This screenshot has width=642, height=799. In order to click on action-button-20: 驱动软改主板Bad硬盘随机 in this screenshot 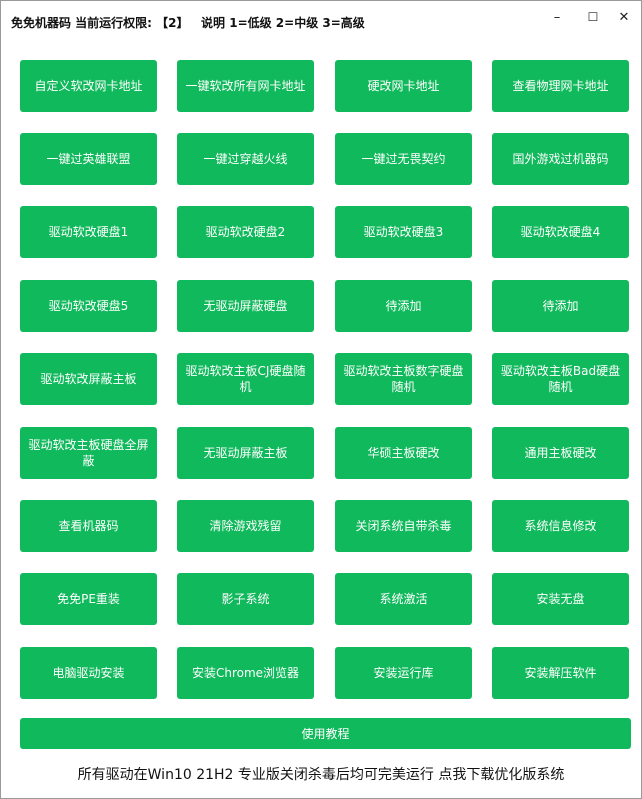, I will do `click(560, 379)`.